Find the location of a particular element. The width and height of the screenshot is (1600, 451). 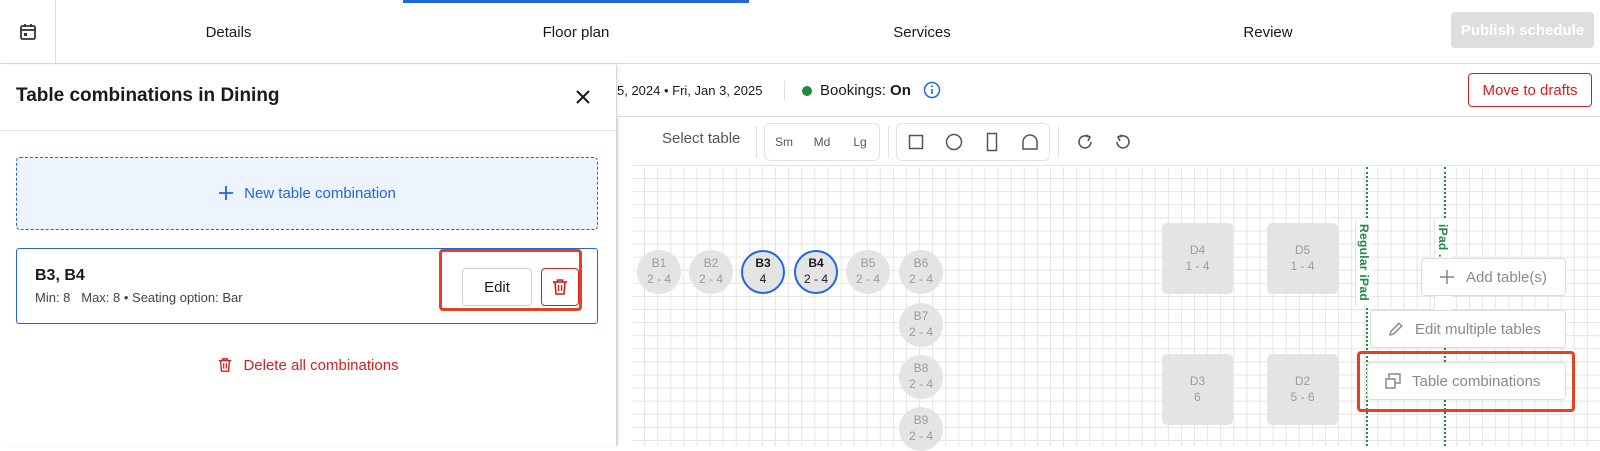

undo-icon is located at coordinates (1123, 141).